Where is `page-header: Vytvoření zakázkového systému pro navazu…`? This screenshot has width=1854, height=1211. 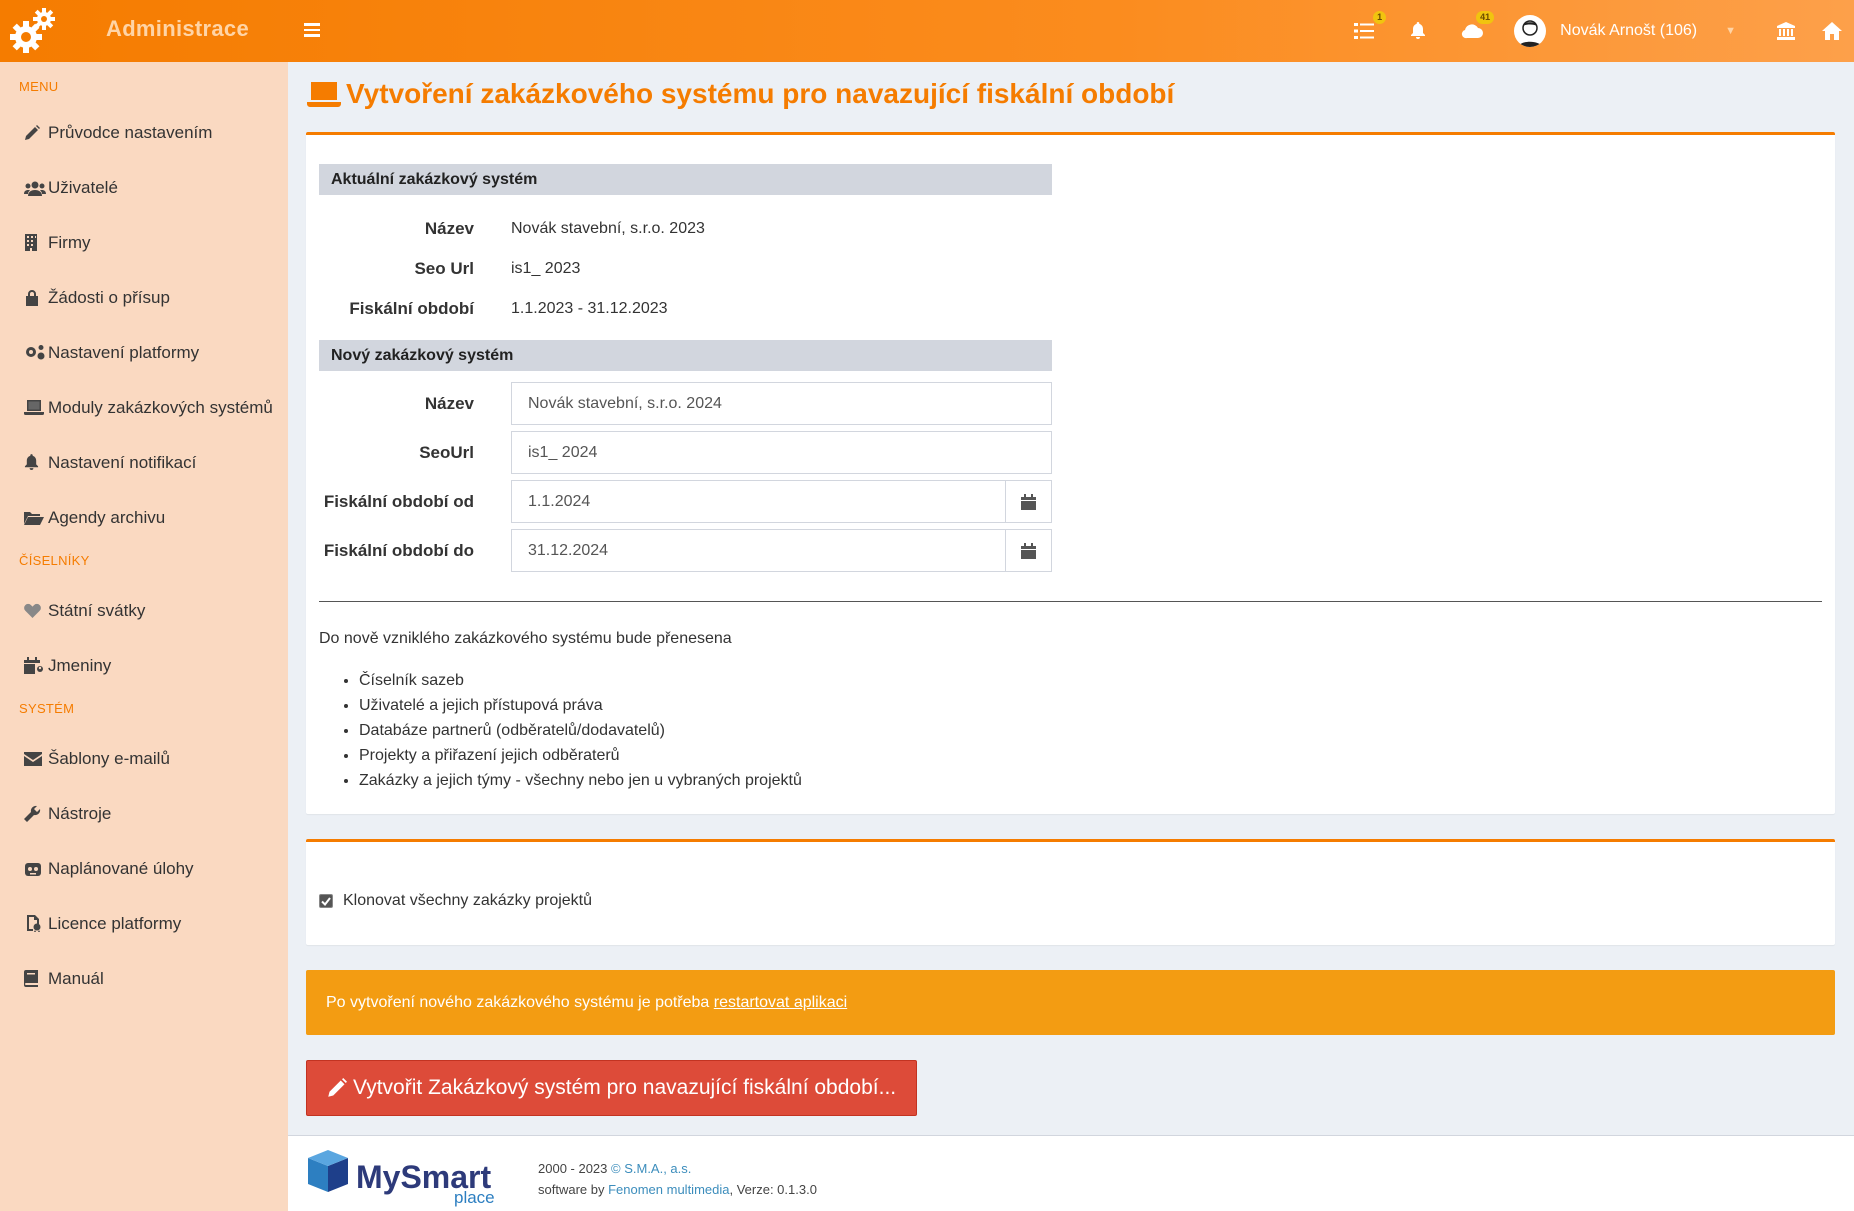
page-header: Vytvoření zakázkového systému pro navazu… is located at coordinates (740, 94).